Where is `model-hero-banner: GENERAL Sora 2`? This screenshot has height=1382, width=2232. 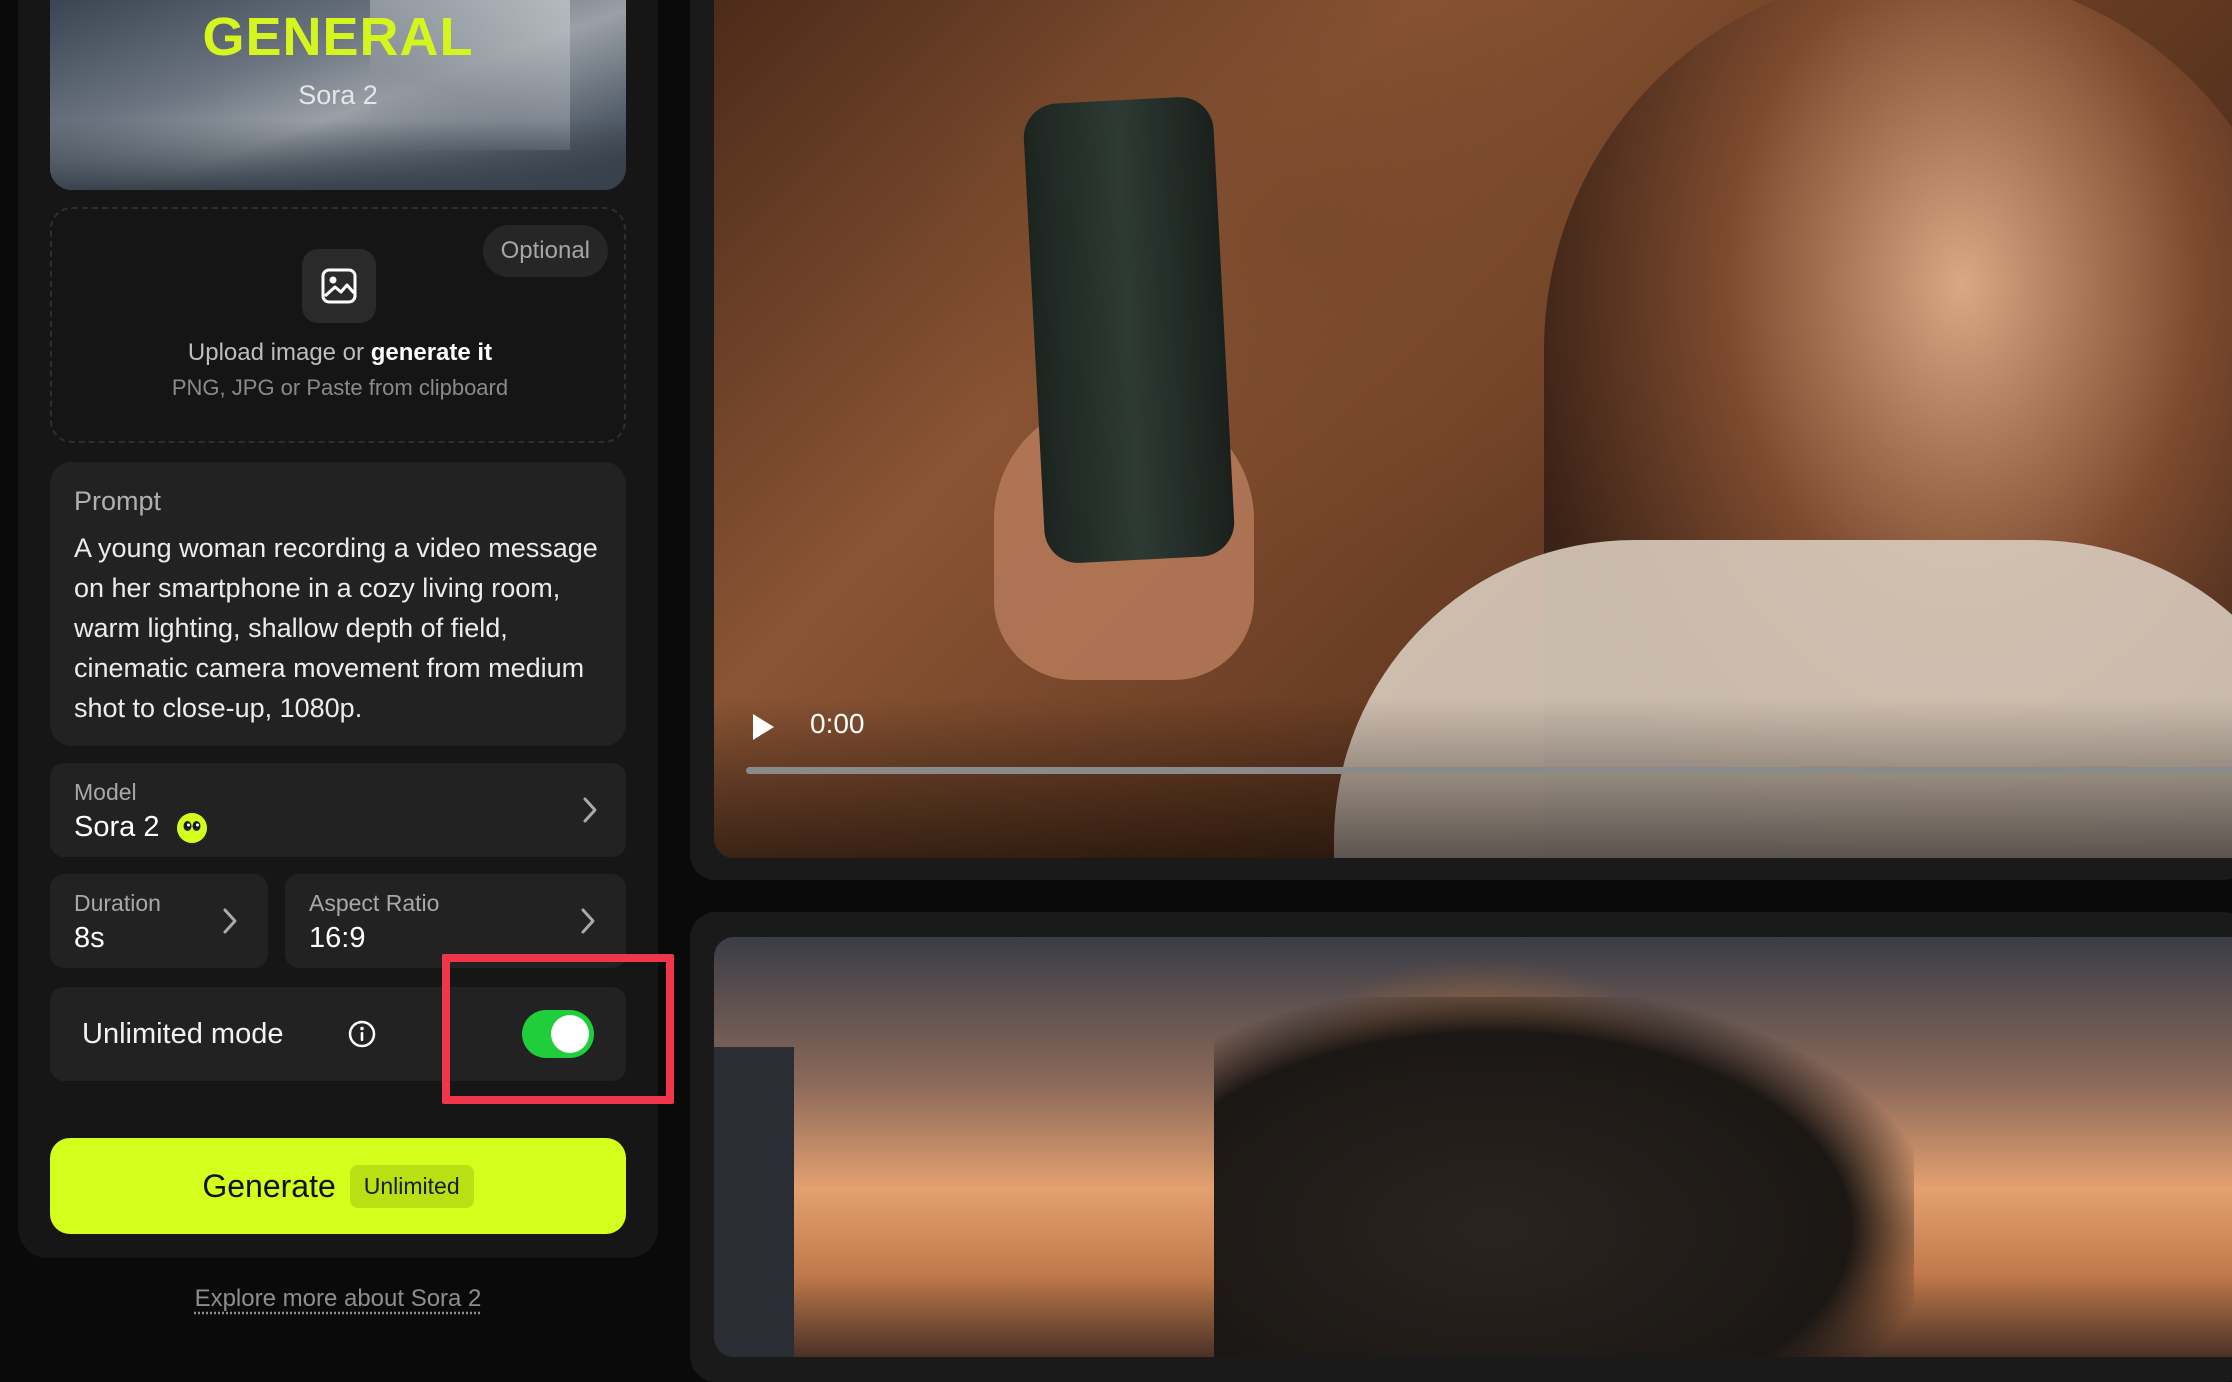
model-hero-banner: GENERAL Sora 2 is located at coordinates (338, 95).